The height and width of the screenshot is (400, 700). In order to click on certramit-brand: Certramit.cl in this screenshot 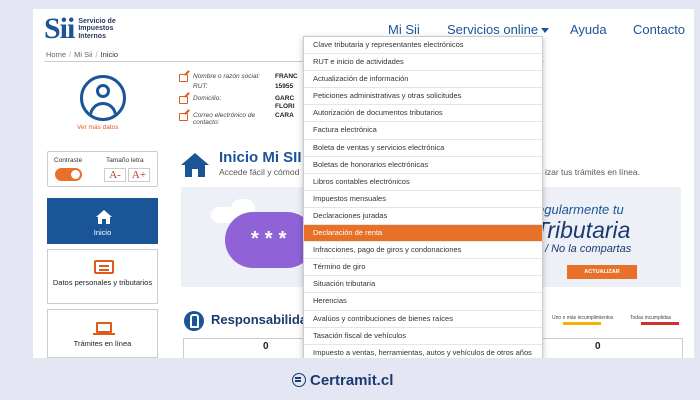, I will do `click(342, 380)`.